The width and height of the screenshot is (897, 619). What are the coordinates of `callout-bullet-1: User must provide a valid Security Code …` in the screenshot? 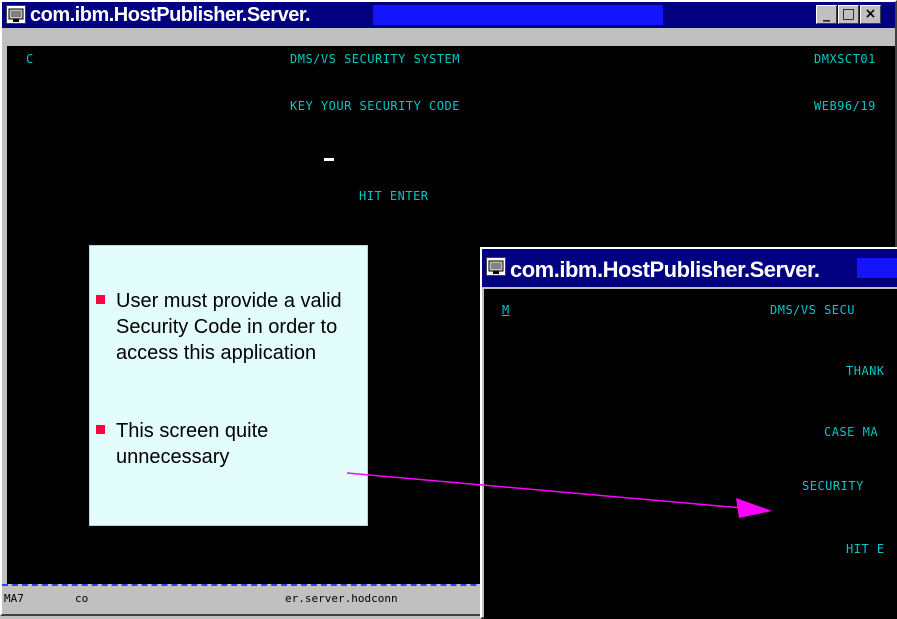 It's located at (231, 327).